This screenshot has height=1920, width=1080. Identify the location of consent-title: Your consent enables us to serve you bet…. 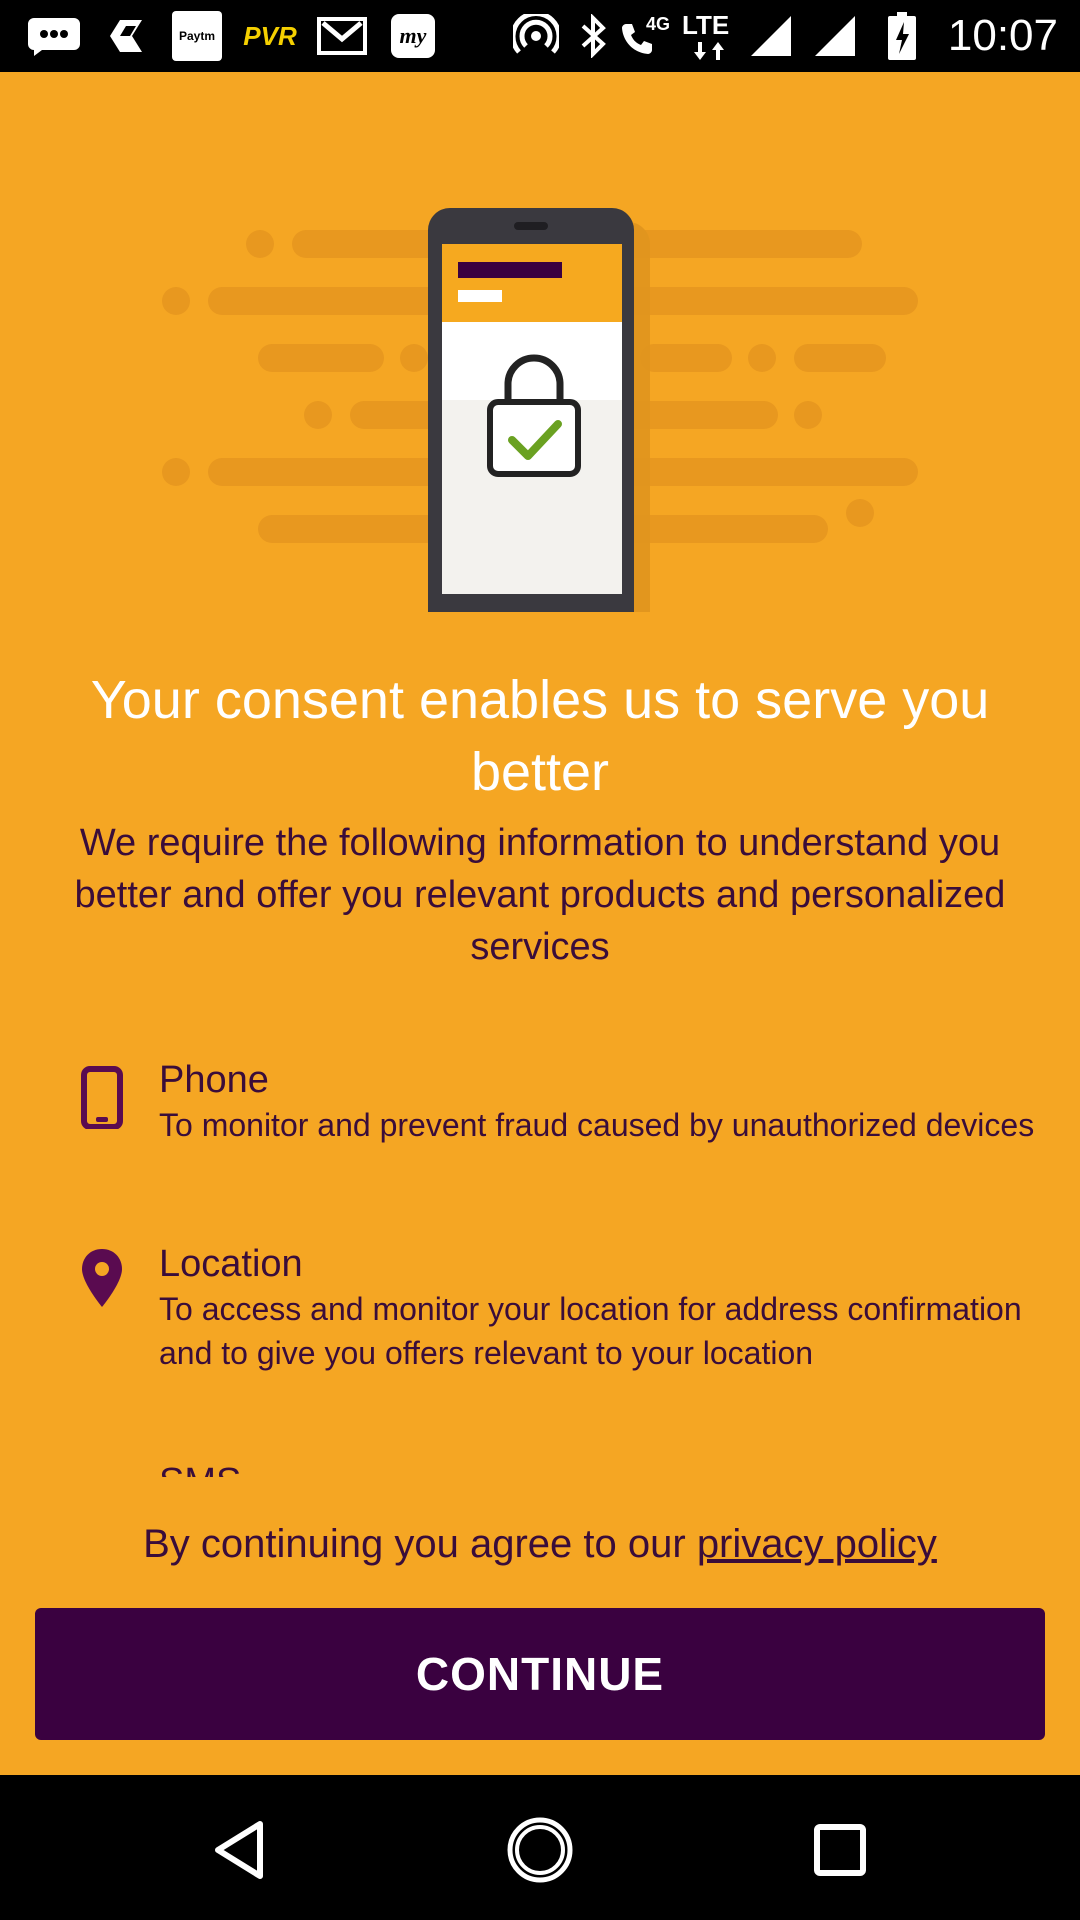
(540, 736).